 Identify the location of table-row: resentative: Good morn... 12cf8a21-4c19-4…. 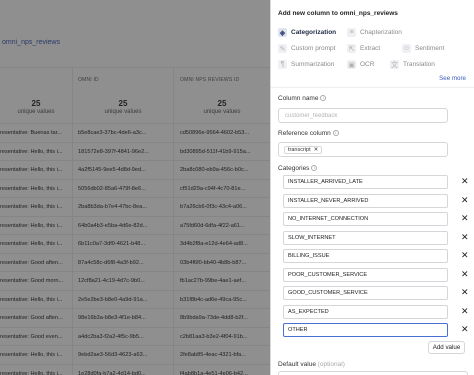
(135, 280).